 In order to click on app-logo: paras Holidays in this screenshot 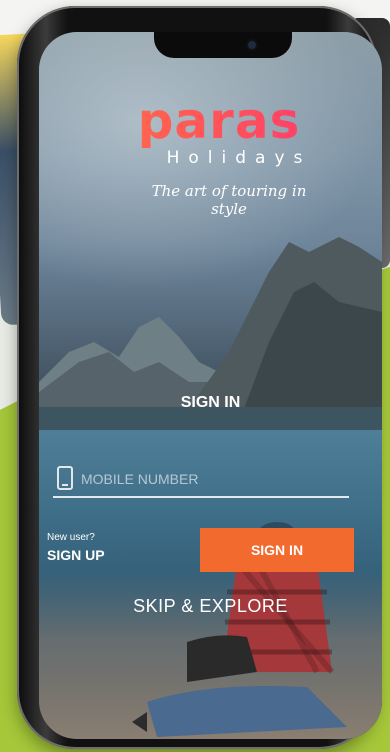, I will do `click(219, 131)`.